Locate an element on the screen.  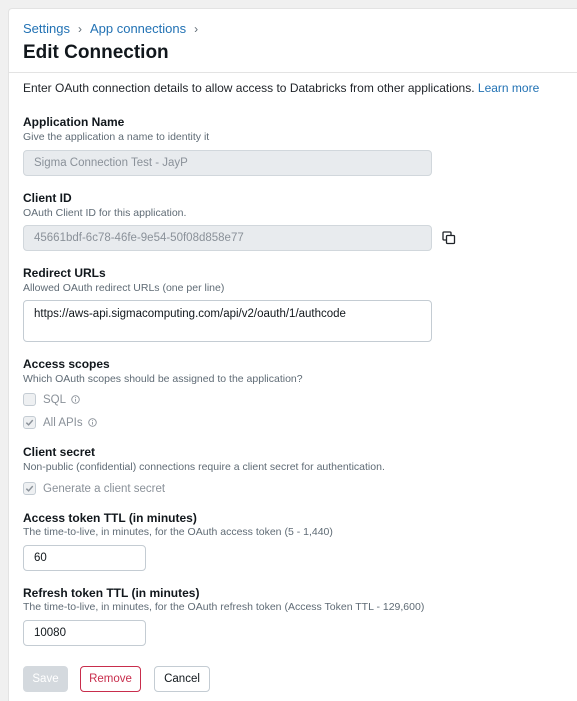
access-ttl-input is located at coordinates (84, 558).